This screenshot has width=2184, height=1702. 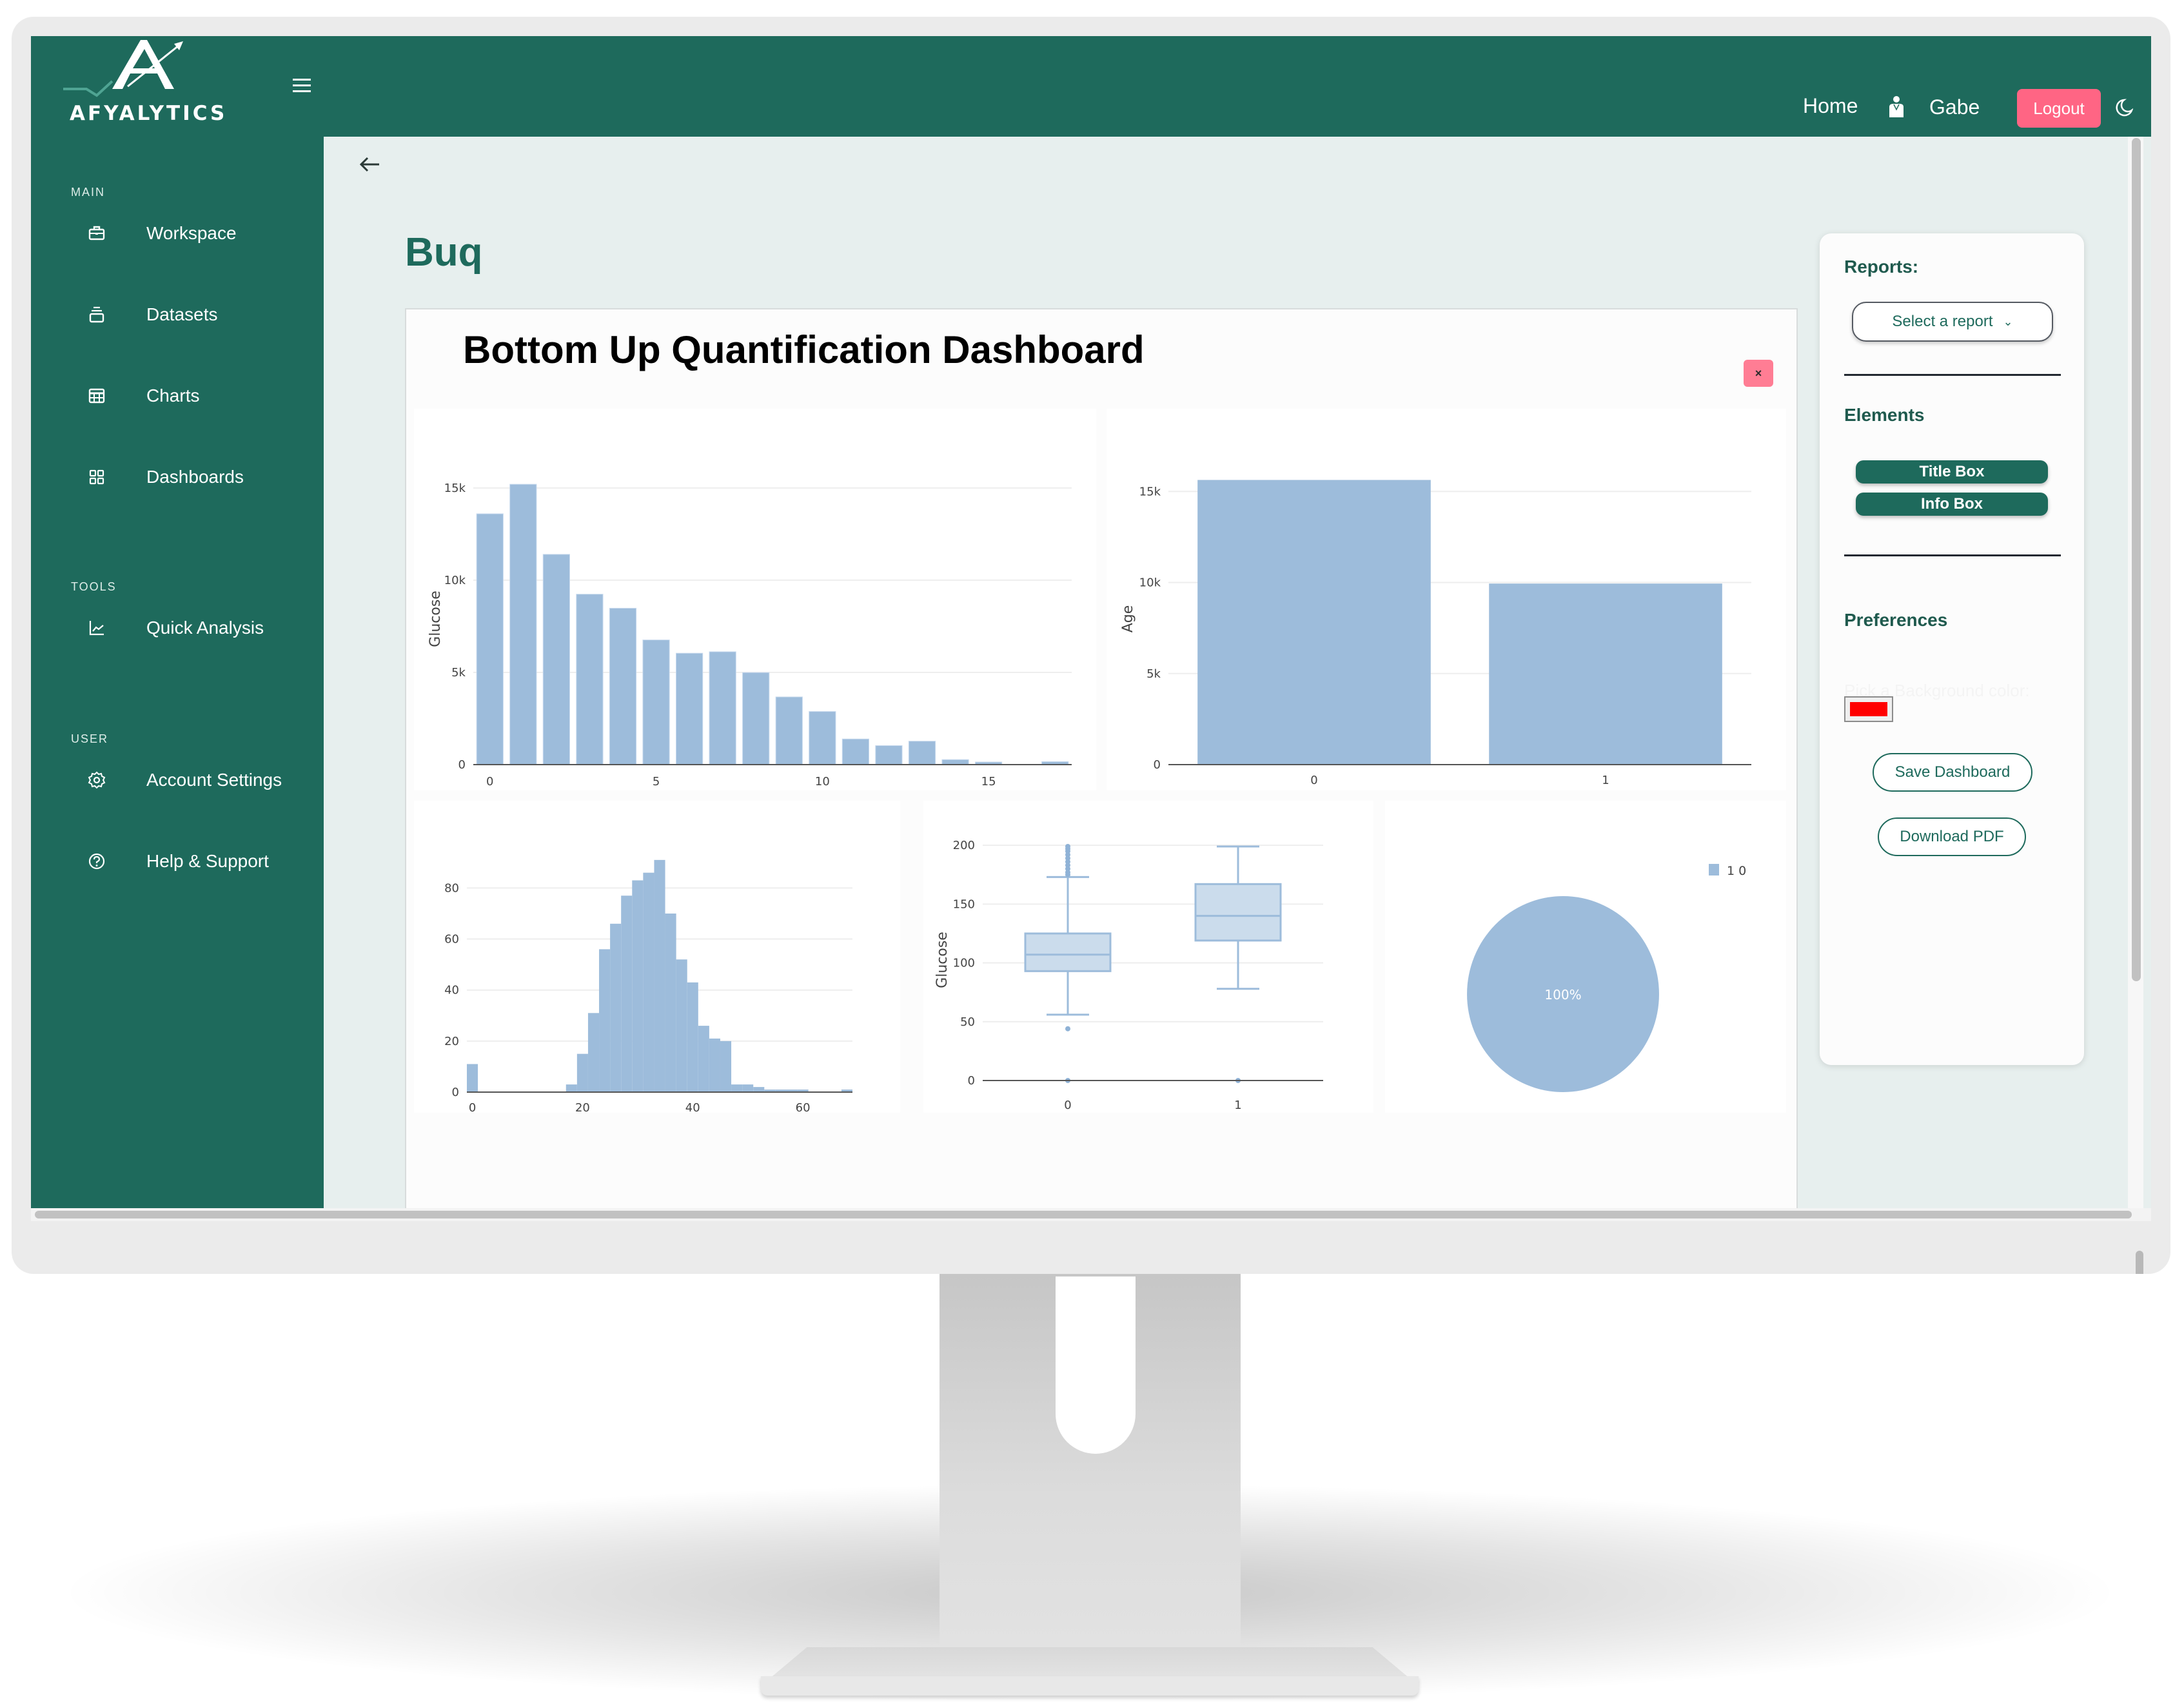 I want to click on sidebar-item-help-support: Help & Support, so click(x=178, y=864).